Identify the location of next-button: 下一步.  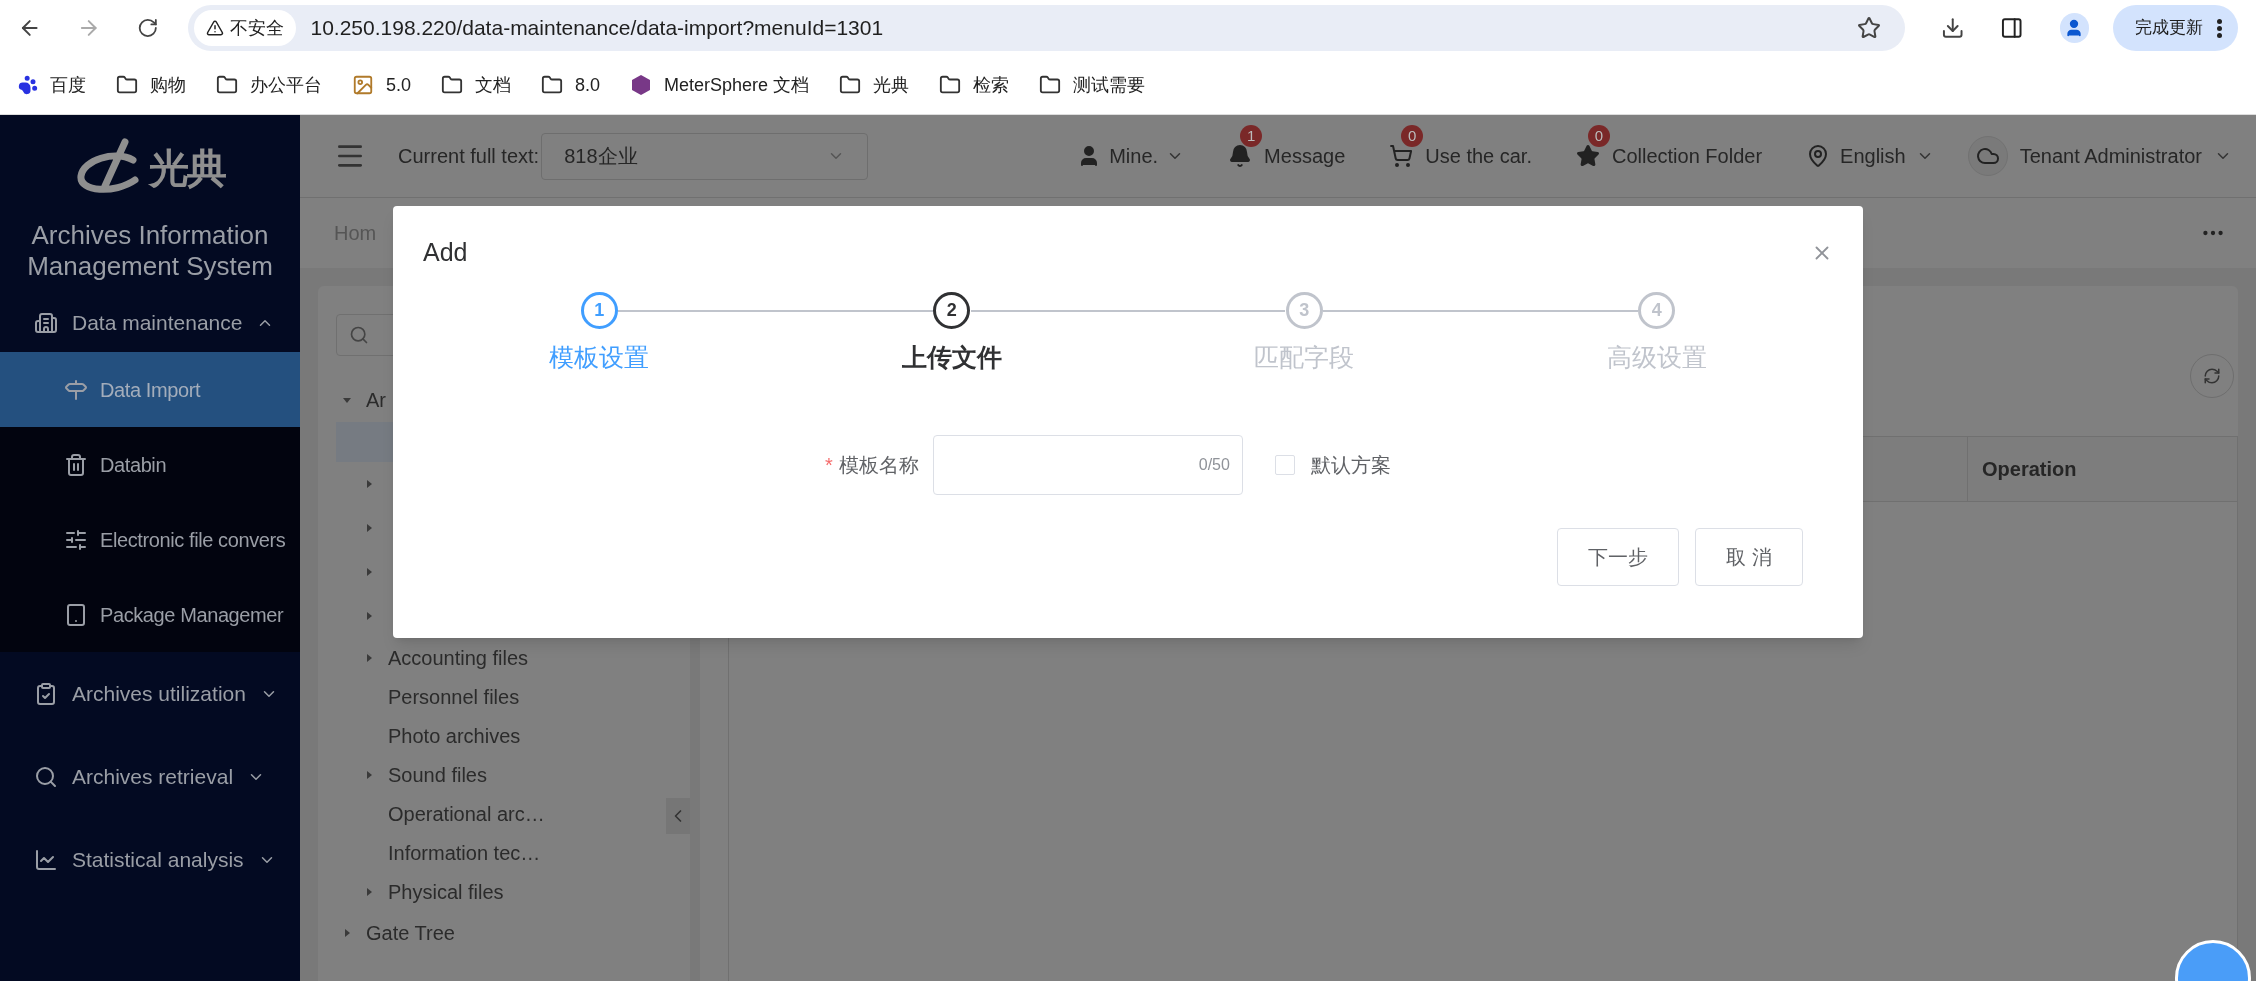
(1618, 556).